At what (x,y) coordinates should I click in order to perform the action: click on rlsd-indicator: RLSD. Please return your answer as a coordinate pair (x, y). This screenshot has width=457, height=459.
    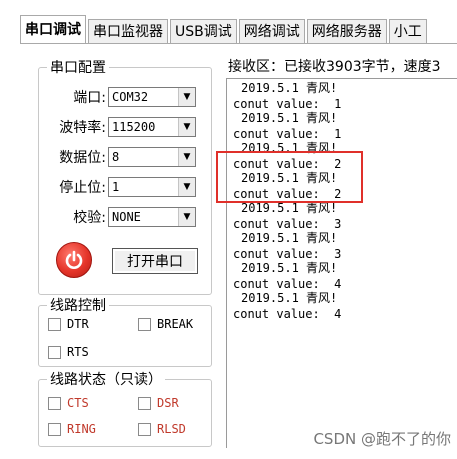
    Looking at the image, I should click on (162, 429).